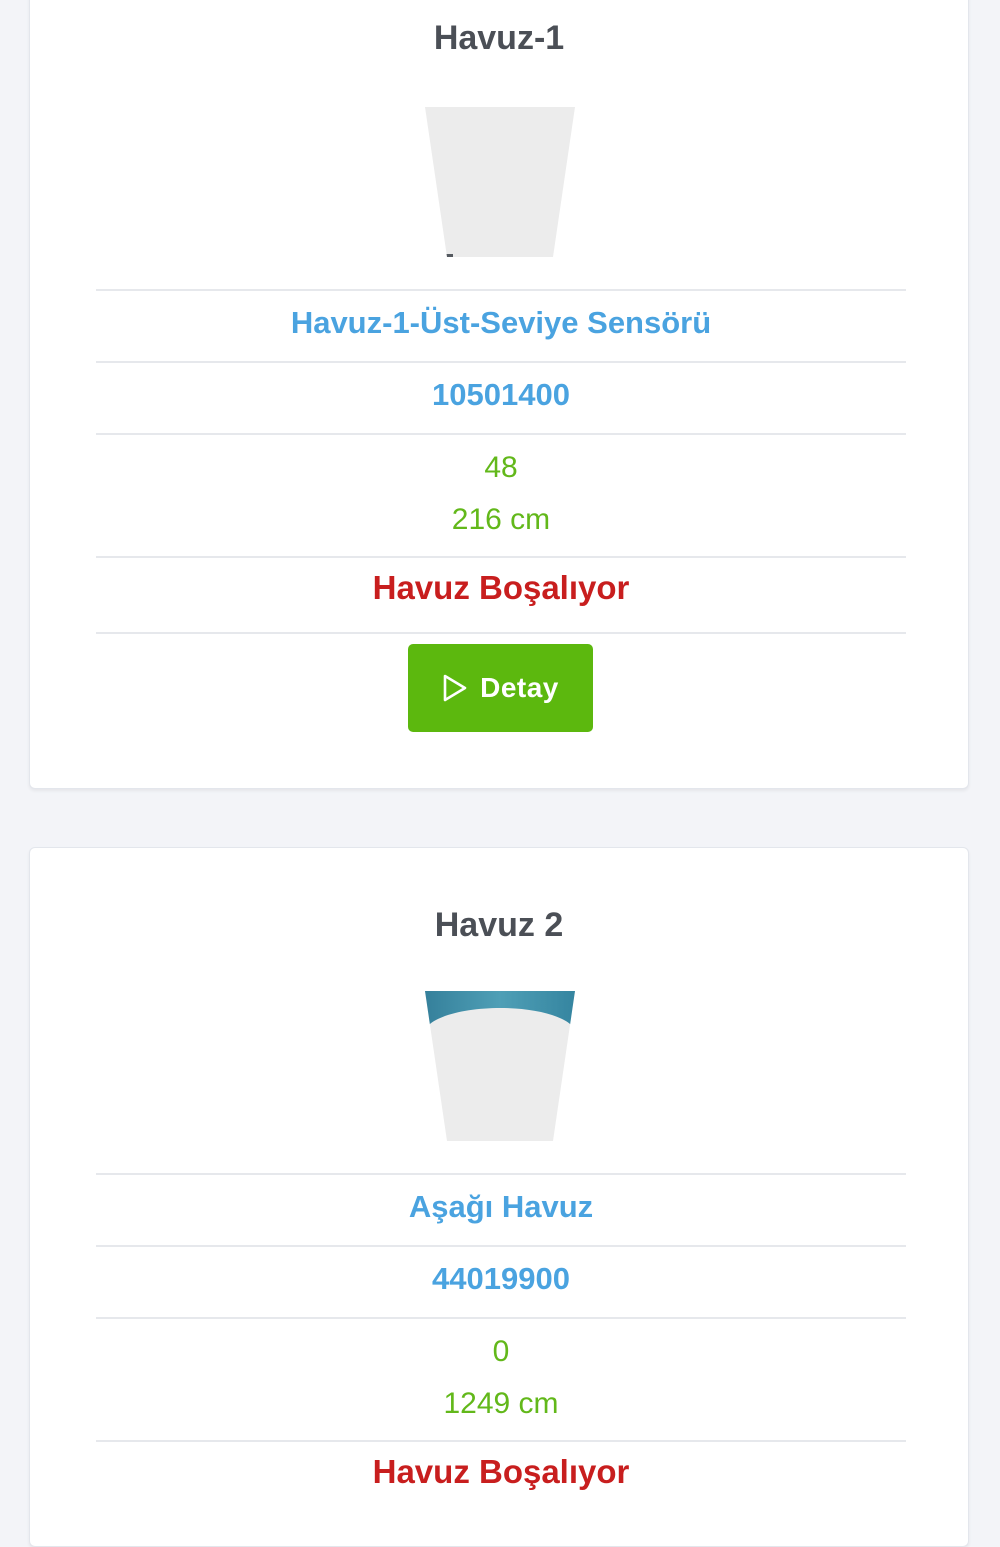  Describe the element at coordinates (499, 38) in the screenshot. I see `pool-title: Havuz-1` at that location.